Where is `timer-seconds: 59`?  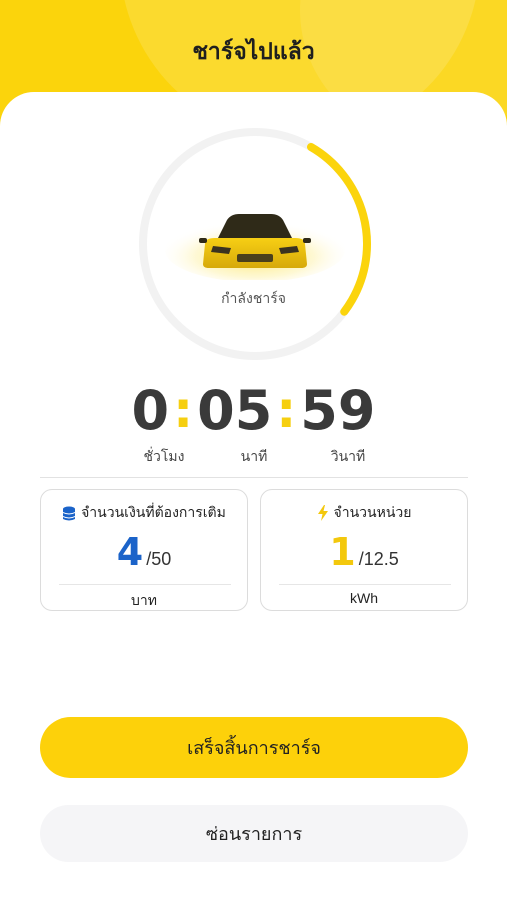
timer-seconds: 59 is located at coordinates (338, 410).